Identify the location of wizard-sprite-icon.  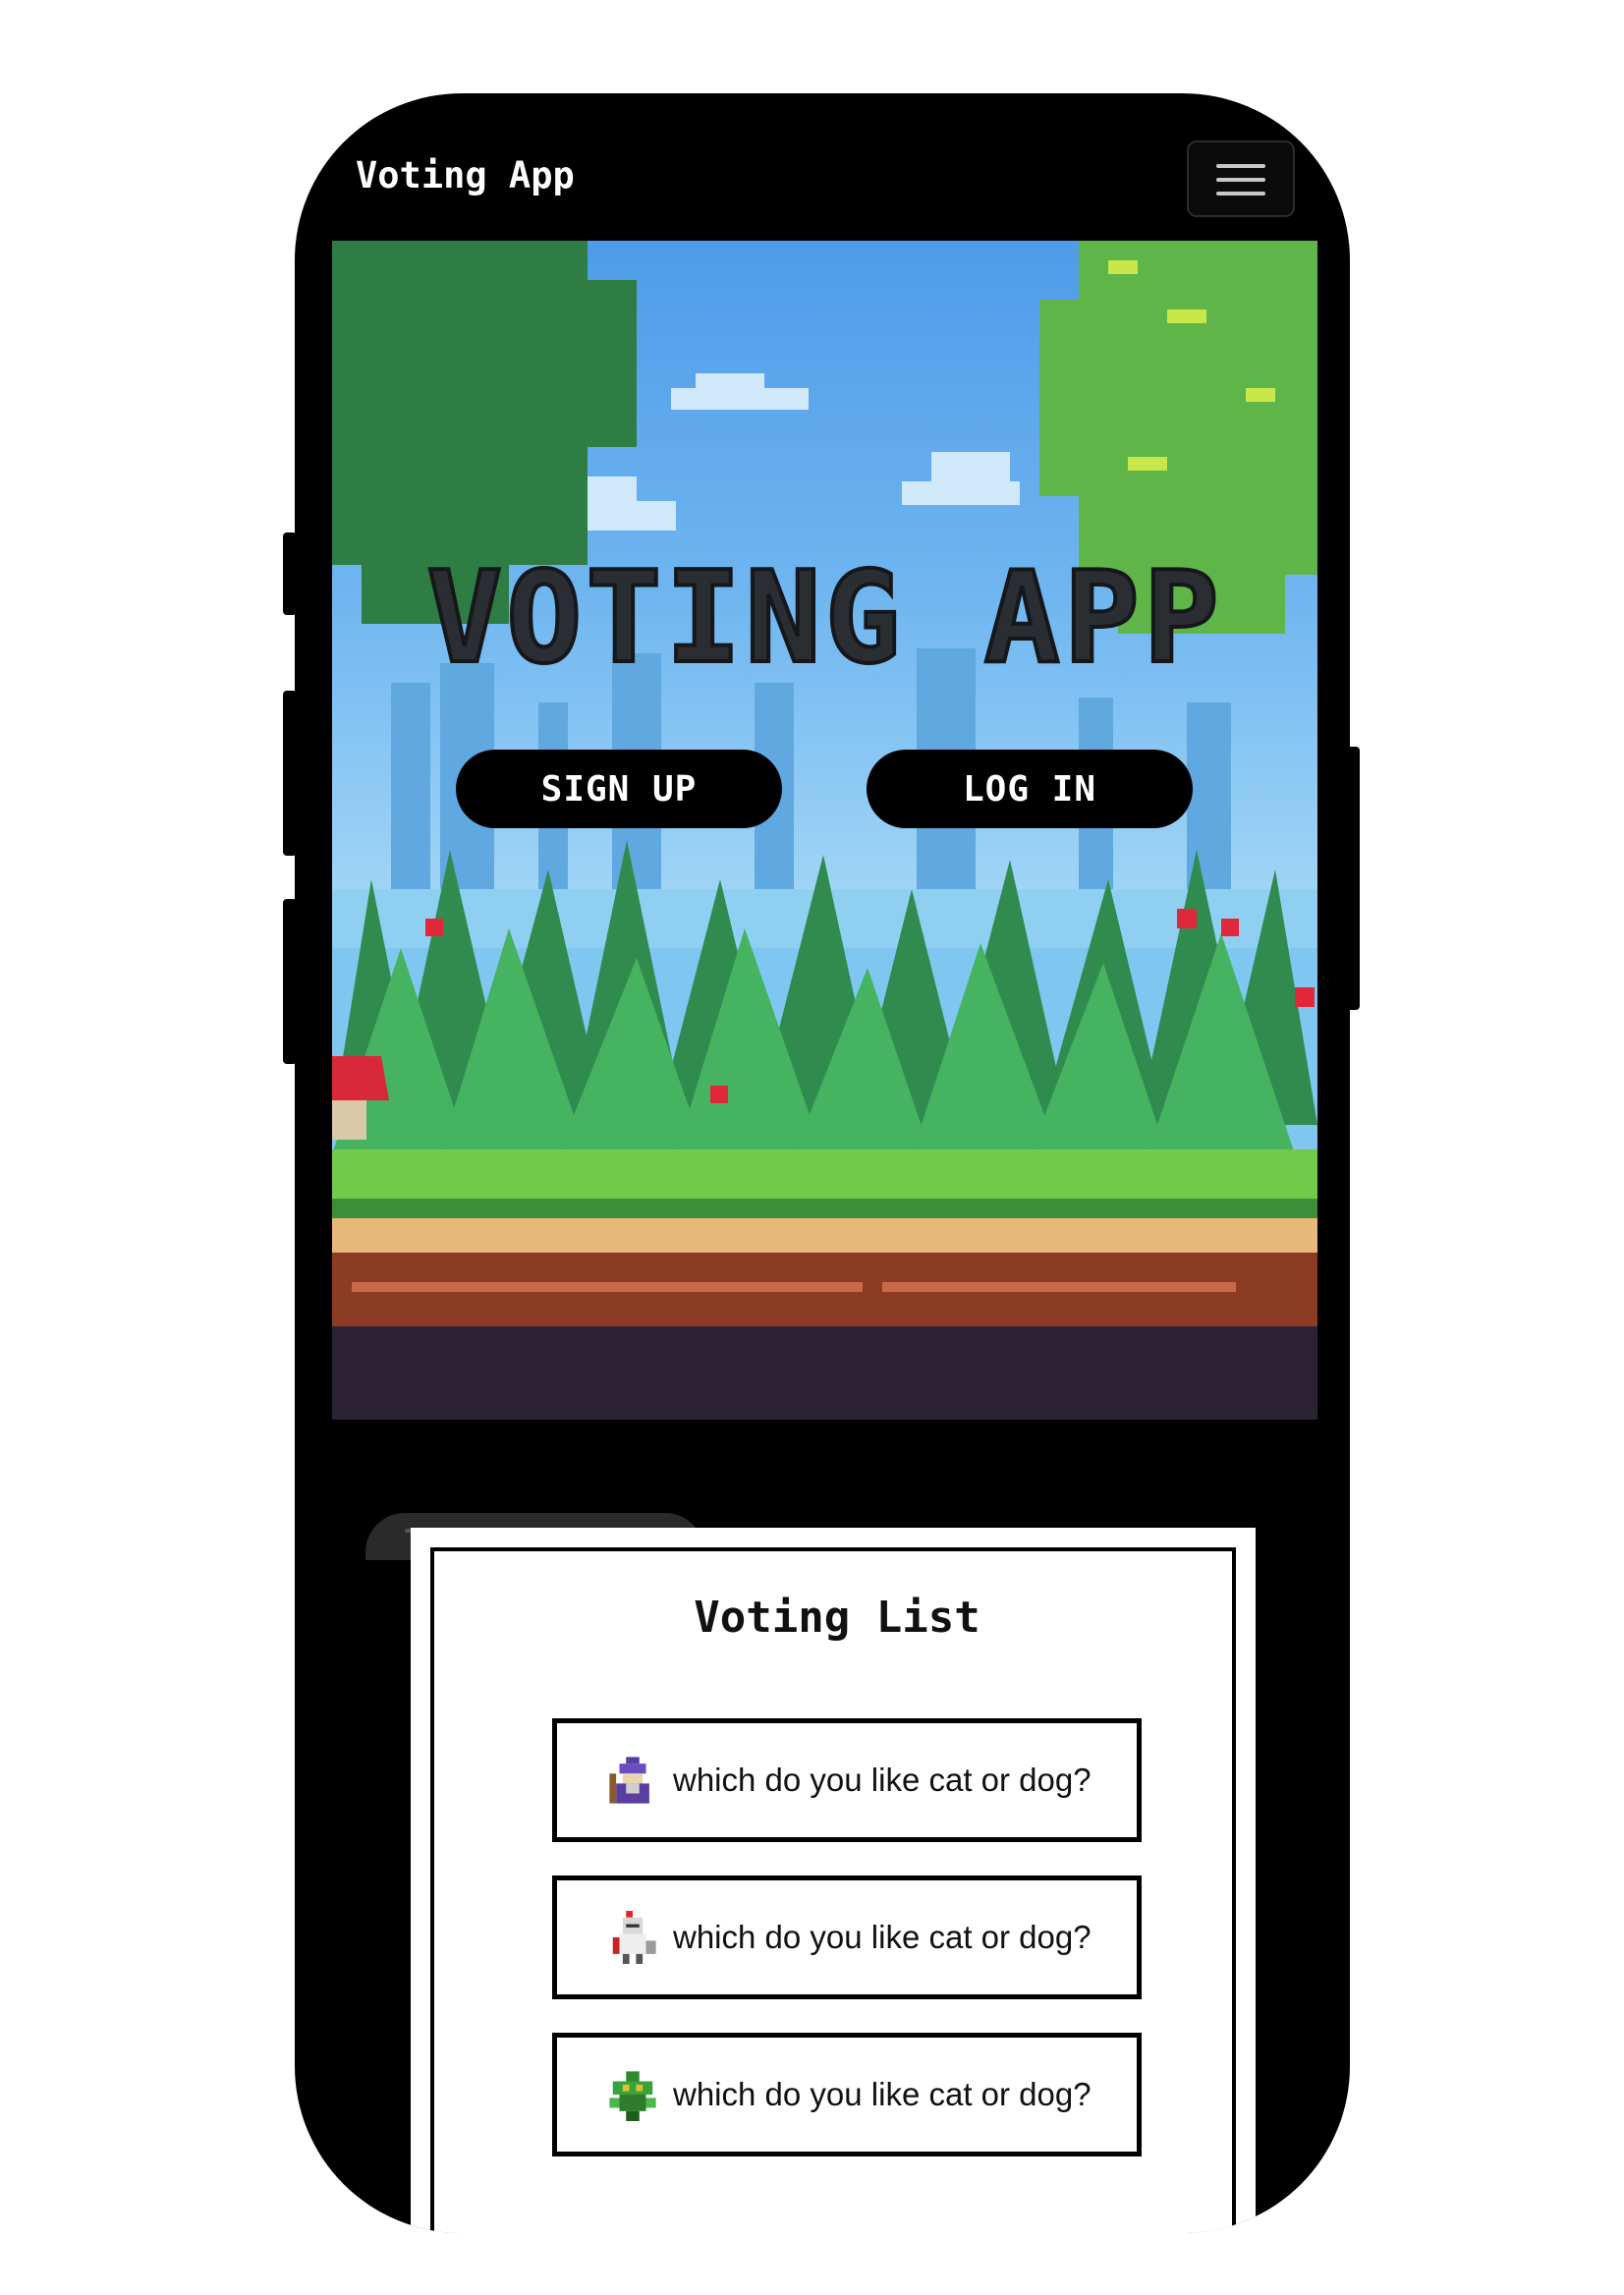
(629, 1781).